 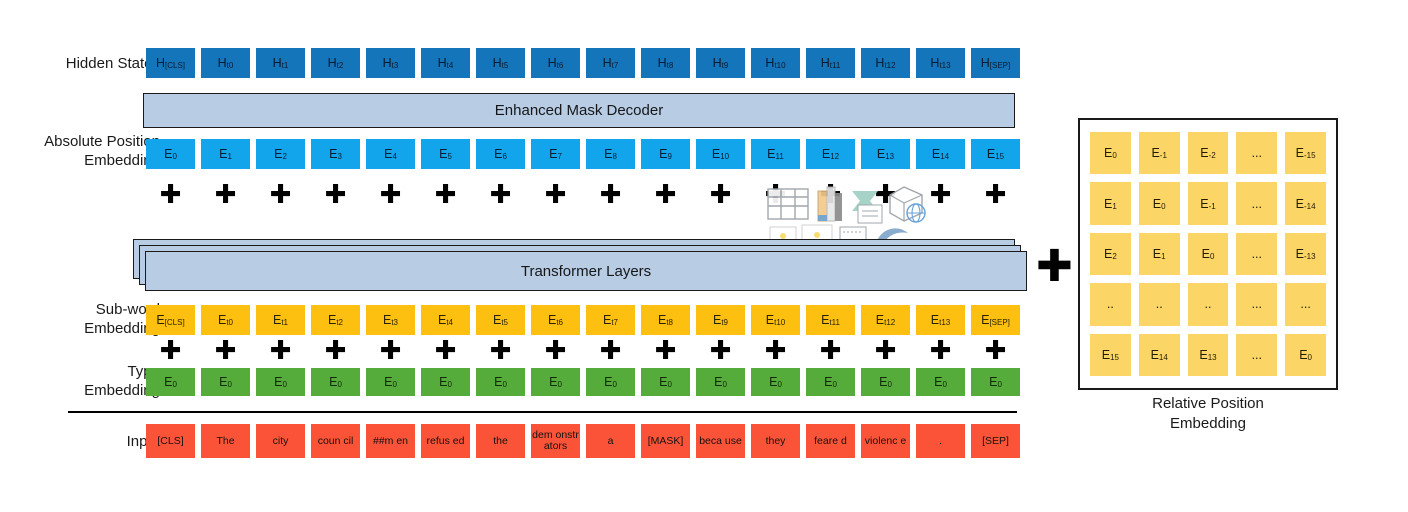 I want to click on relative-position-cell-0-1: E -1, so click(x=1159, y=153).